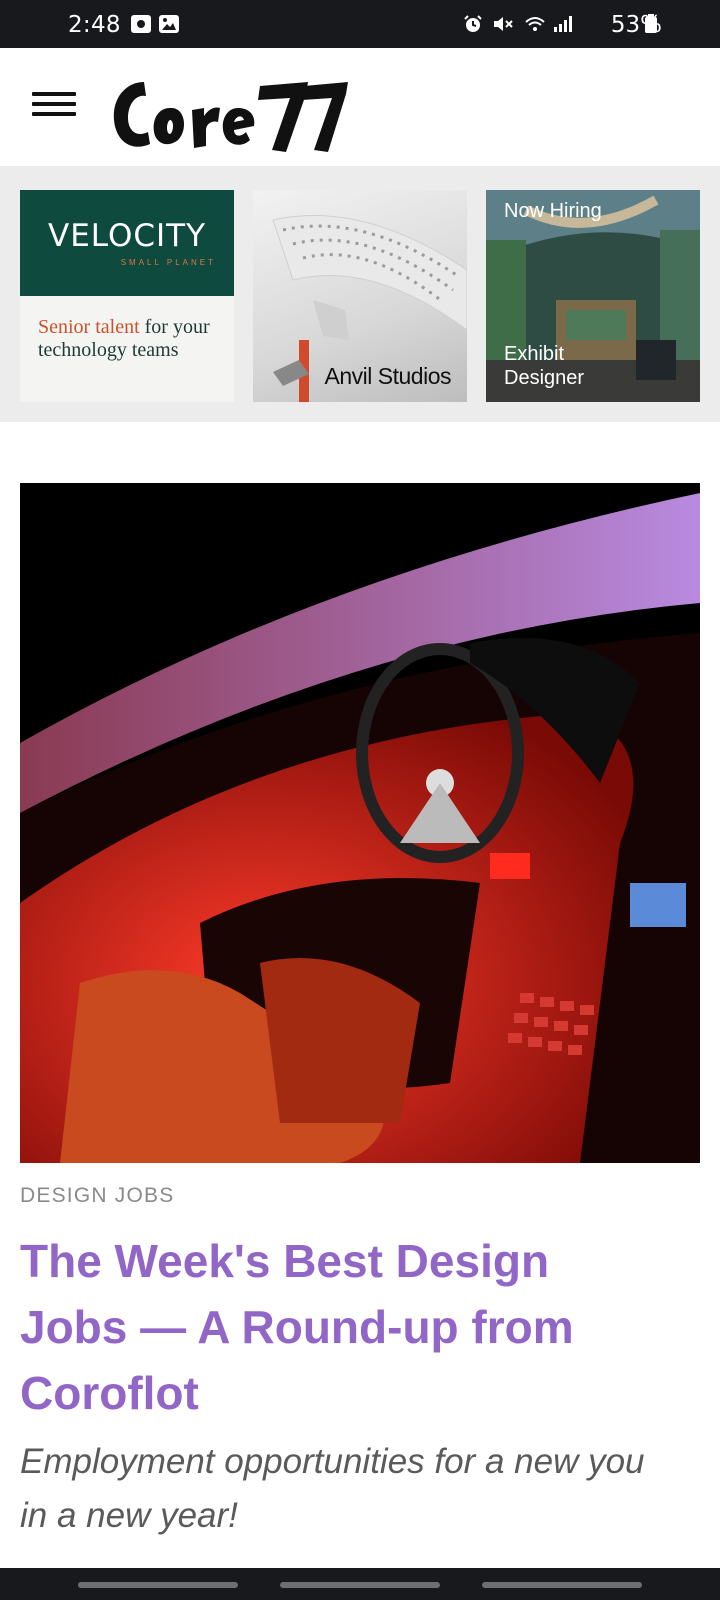 The image size is (720, 1600). What do you see at coordinates (563, 24) in the screenshot?
I see `signal-icon` at bounding box center [563, 24].